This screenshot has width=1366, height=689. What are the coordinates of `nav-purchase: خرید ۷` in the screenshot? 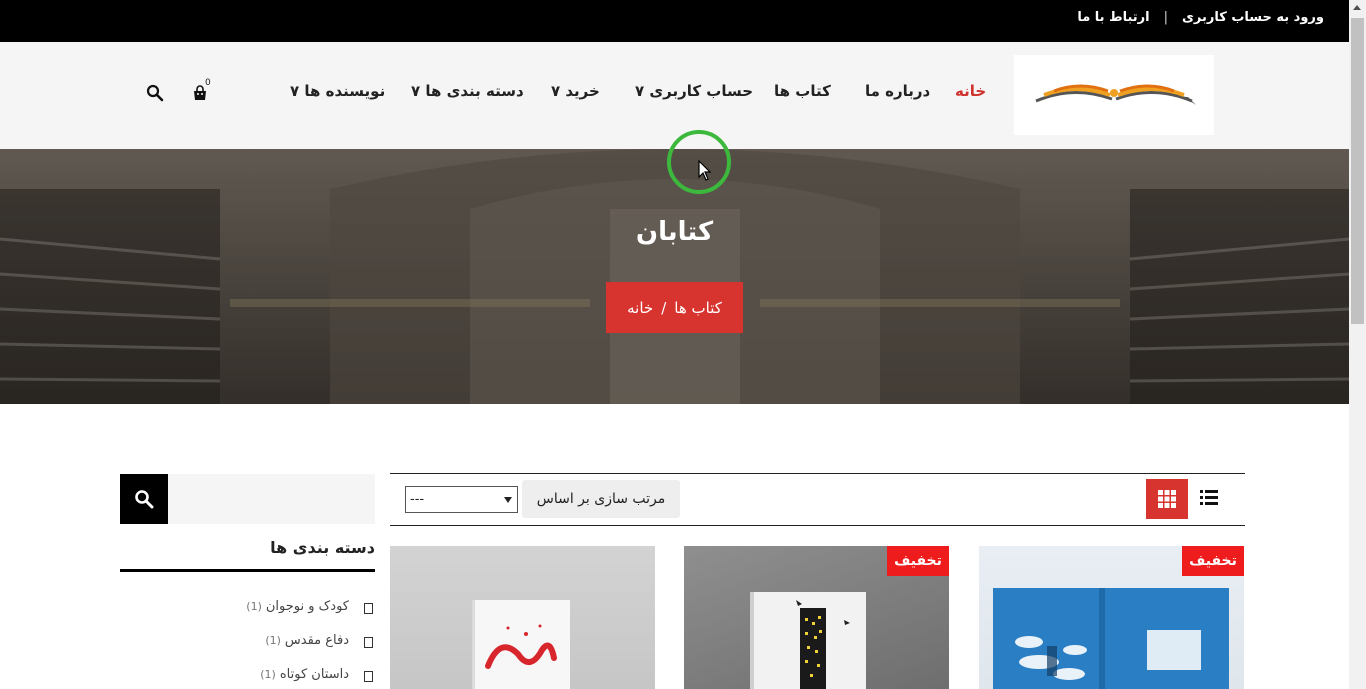 It's located at (575, 91).